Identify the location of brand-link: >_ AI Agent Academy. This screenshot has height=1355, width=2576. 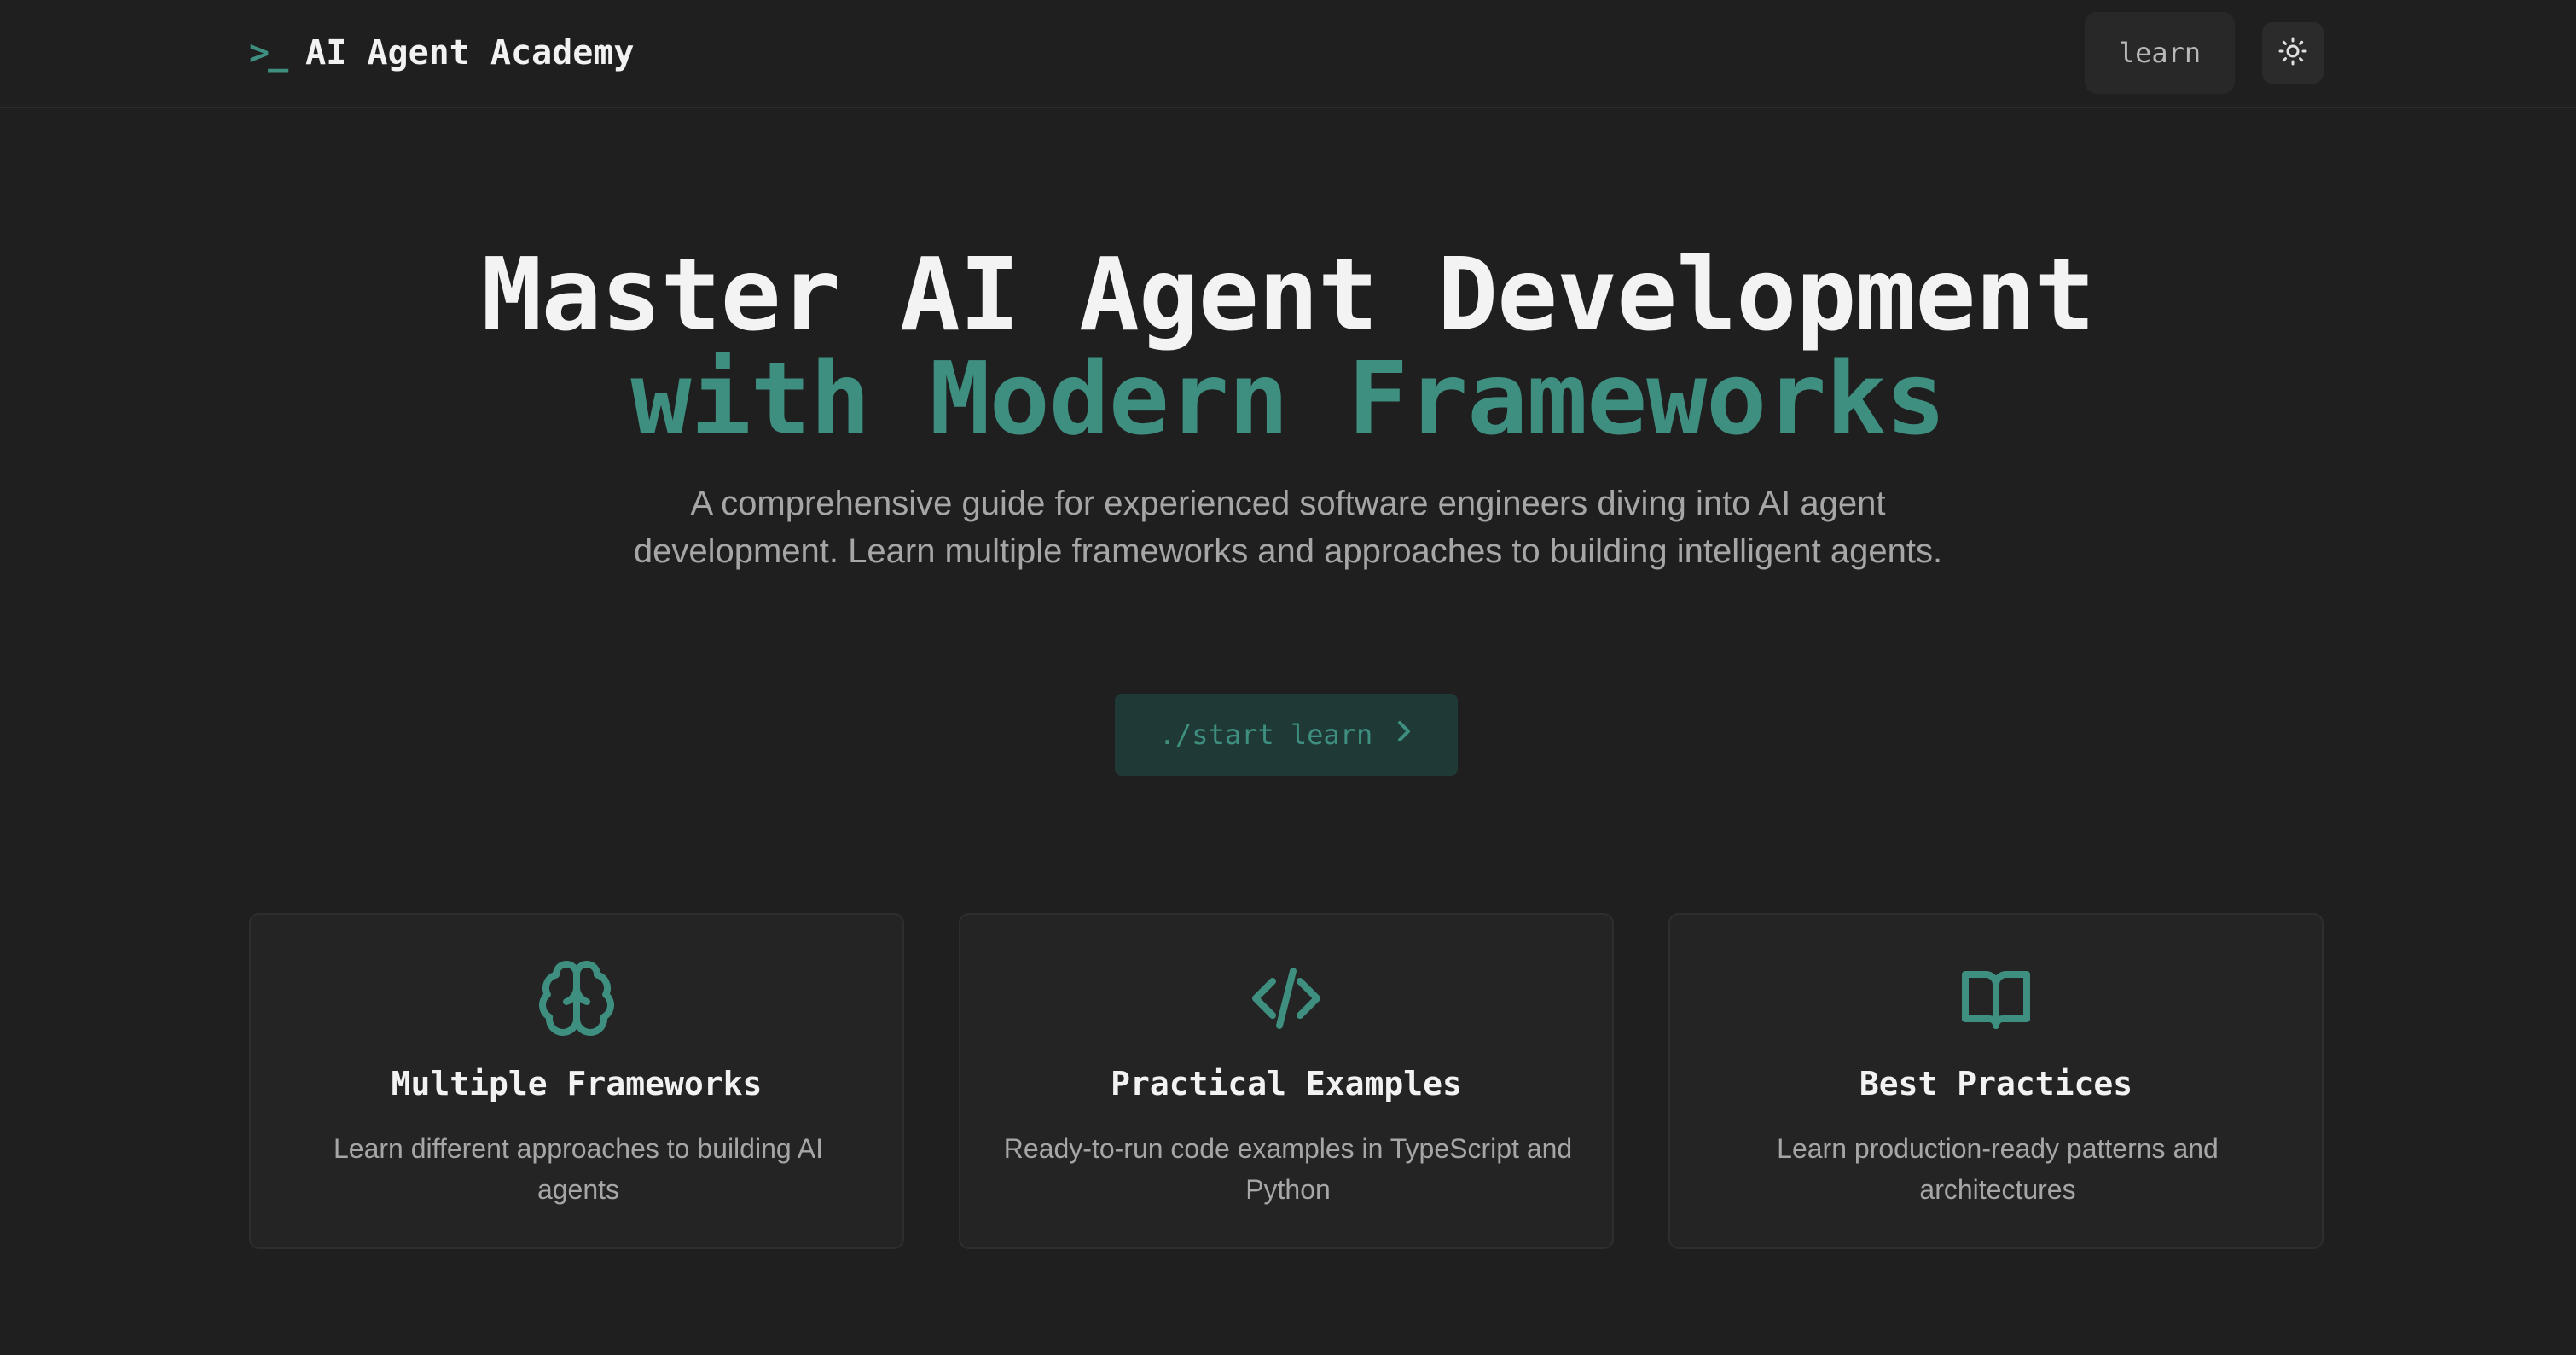
(441, 53).